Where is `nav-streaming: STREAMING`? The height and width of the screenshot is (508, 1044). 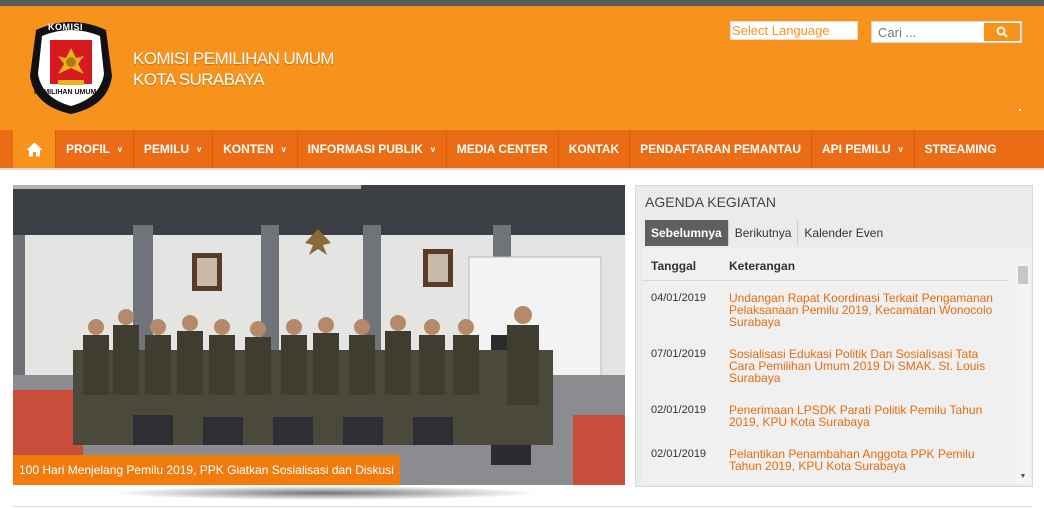 nav-streaming: STREAMING is located at coordinates (961, 149).